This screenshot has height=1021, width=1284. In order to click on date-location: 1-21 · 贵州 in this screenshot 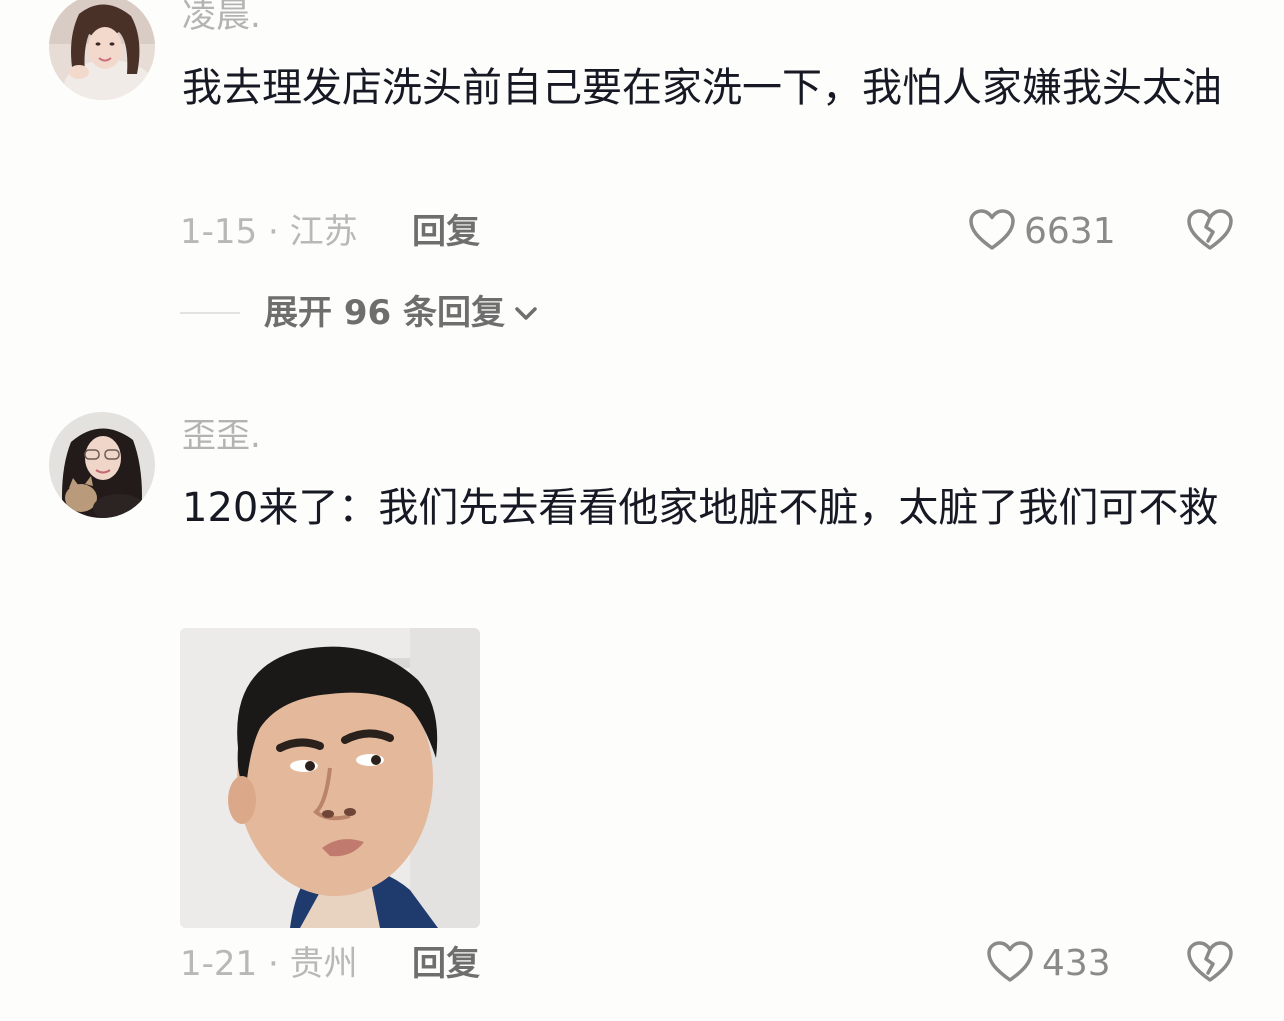, I will do `click(269, 964)`.